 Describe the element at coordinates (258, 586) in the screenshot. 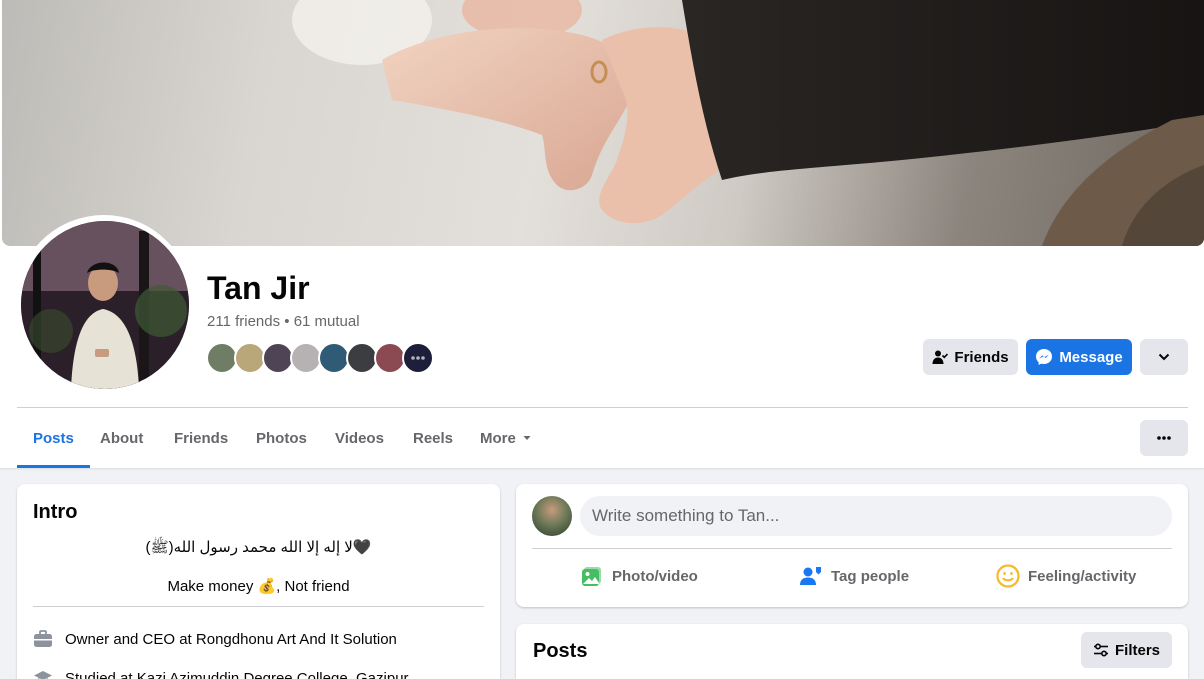

I see `bio-line: Make money 💰, Not friend` at that location.